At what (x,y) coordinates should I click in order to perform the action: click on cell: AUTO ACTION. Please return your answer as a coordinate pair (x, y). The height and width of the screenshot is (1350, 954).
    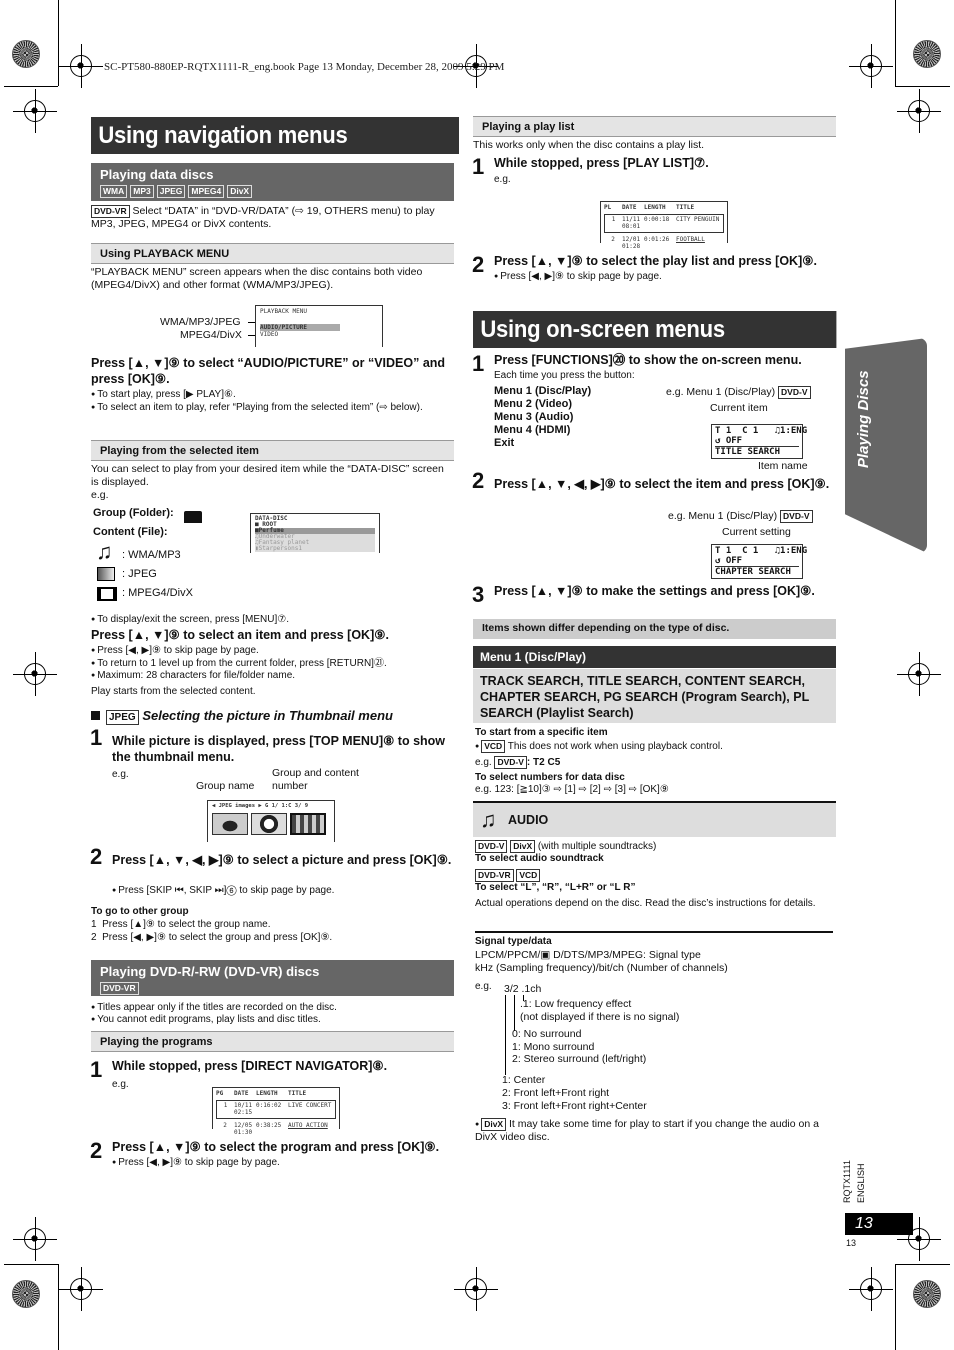
    Looking at the image, I should click on (308, 1125).